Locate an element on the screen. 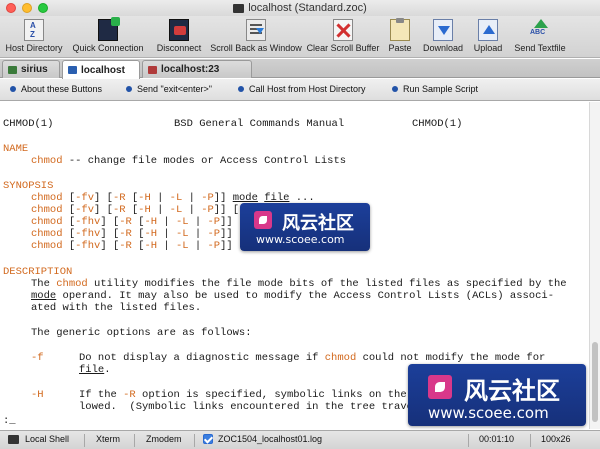  online-time-label: 00:01:10 is located at coordinates (497, 439).